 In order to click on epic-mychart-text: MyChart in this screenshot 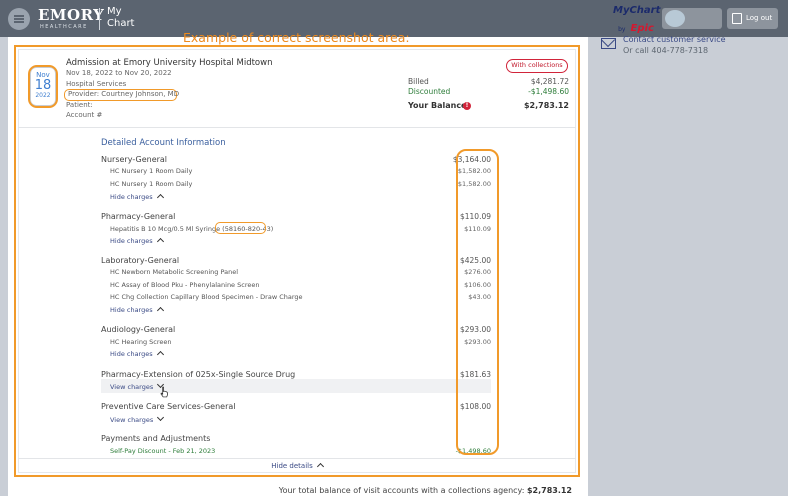, I will do `click(637, 10)`.